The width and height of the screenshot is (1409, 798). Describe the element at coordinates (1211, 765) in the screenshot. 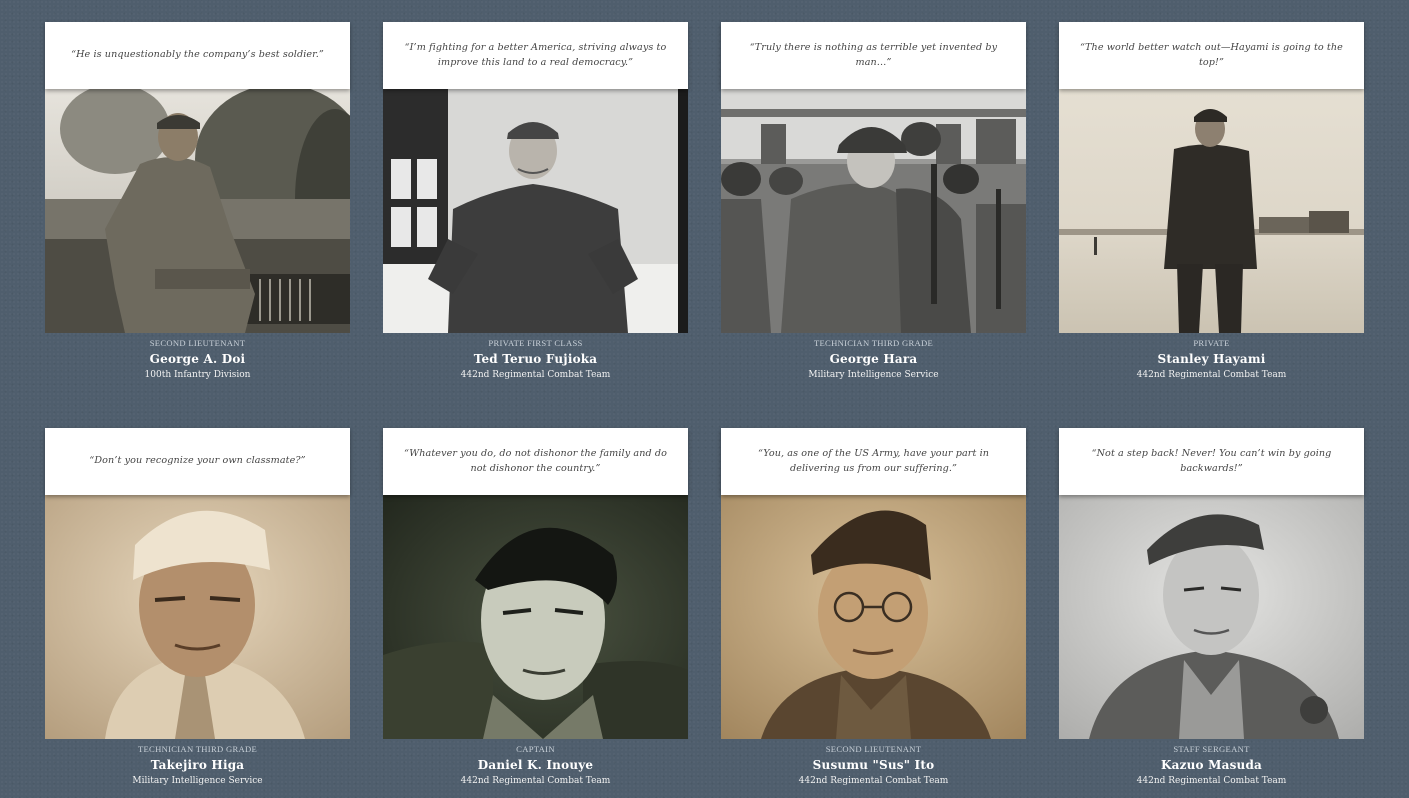

I see `soldier-name: Kazuo Masuda` at that location.